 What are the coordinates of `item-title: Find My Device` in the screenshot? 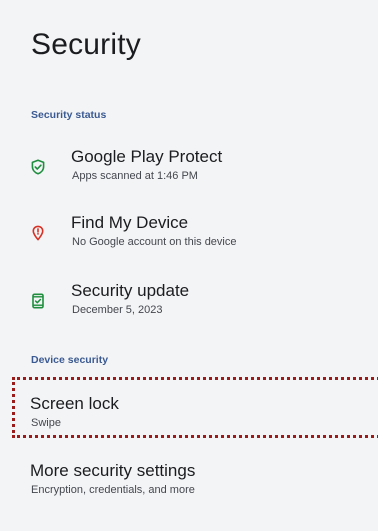 It's located at (130, 222).